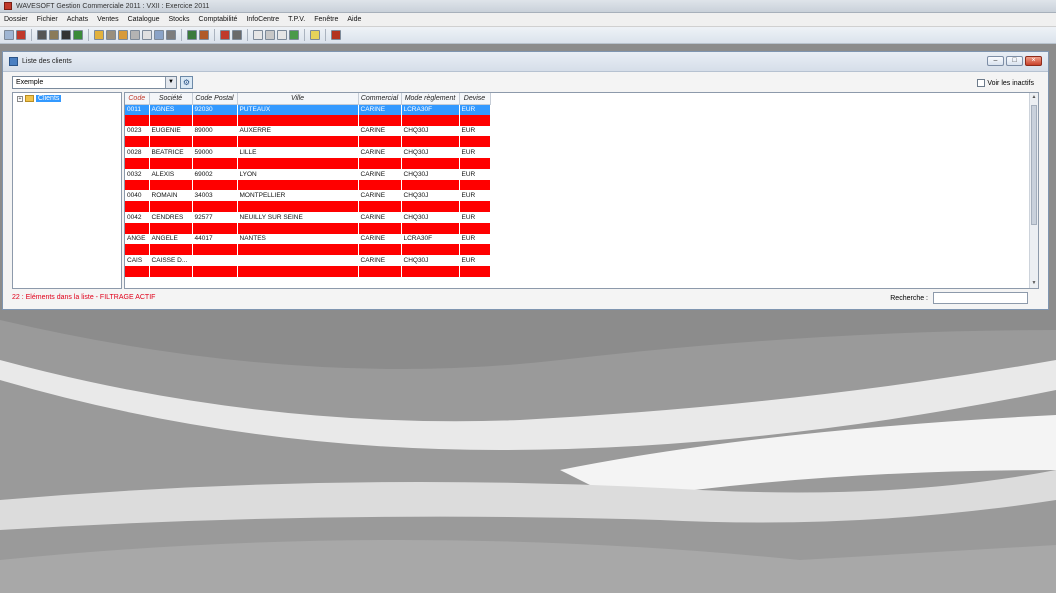  Describe the element at coordinates (123, 35) in the screenshot. I see `document-icon` at that location.